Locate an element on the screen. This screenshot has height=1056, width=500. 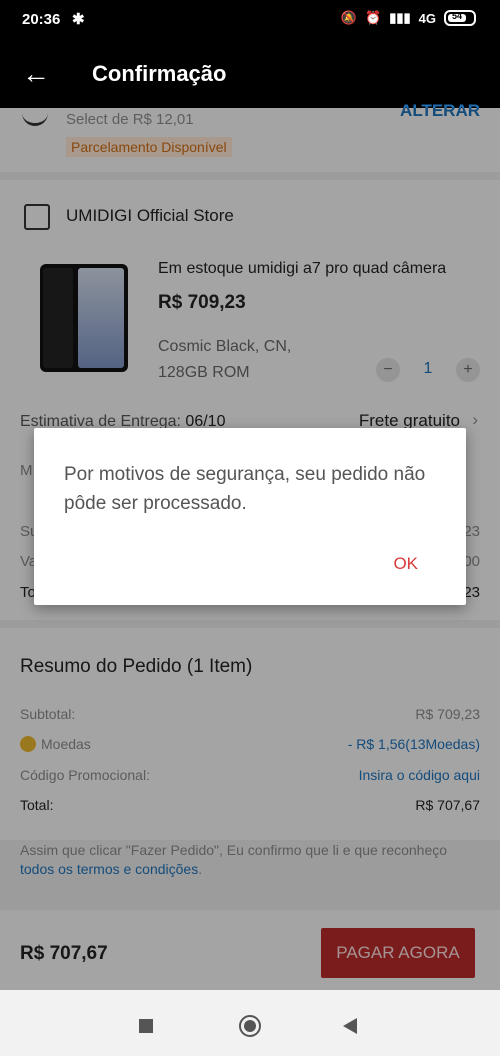
signal-icon: ▮▮▮ is located at coordinates (400, 17).